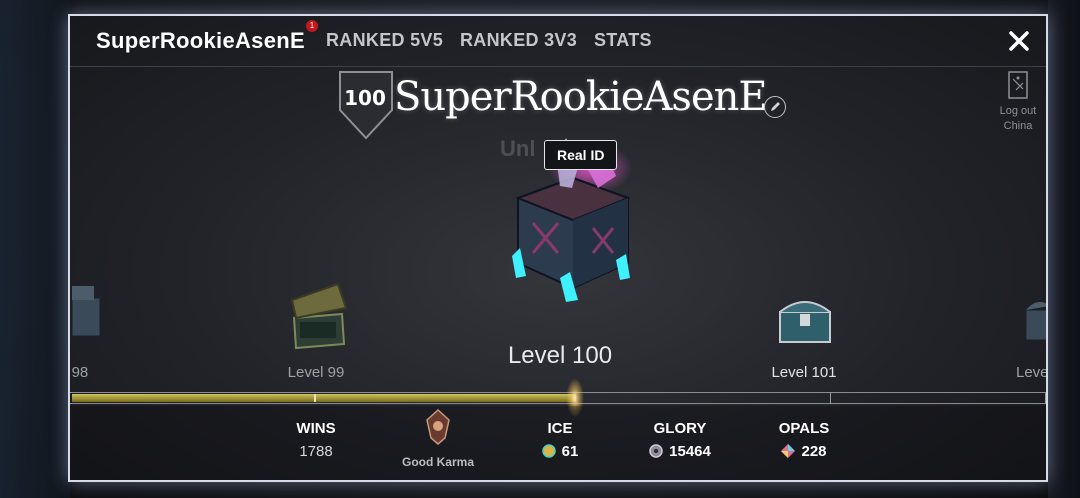 The height and width of the screenshot is (498, 1080). I want to click on glory-coin-icon, so click(656, 451).